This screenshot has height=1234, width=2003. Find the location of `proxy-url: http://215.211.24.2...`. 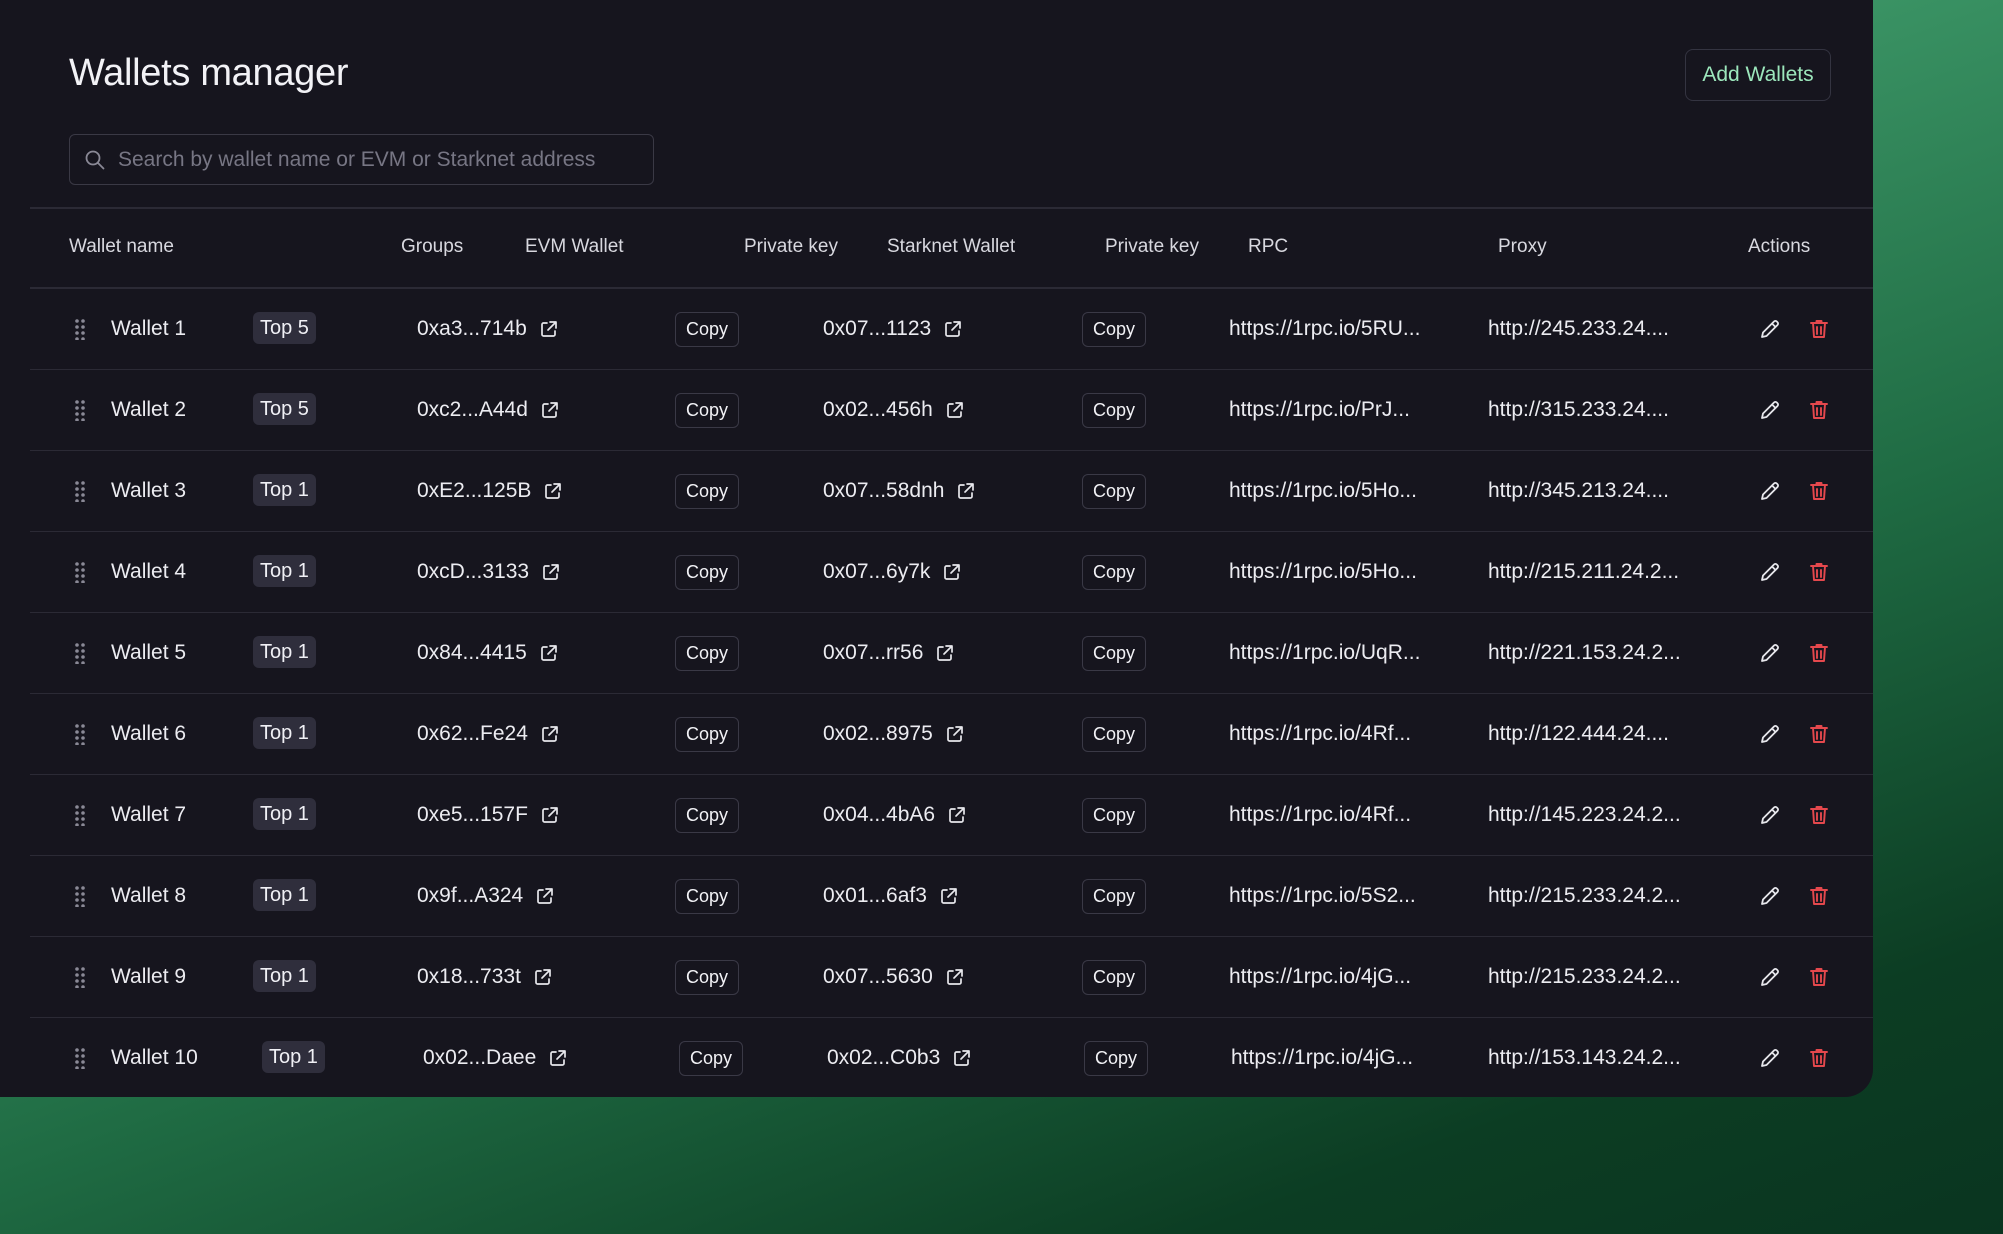

proxy-url: http://215.211.24.2... is located at coordinates (1584, 571).